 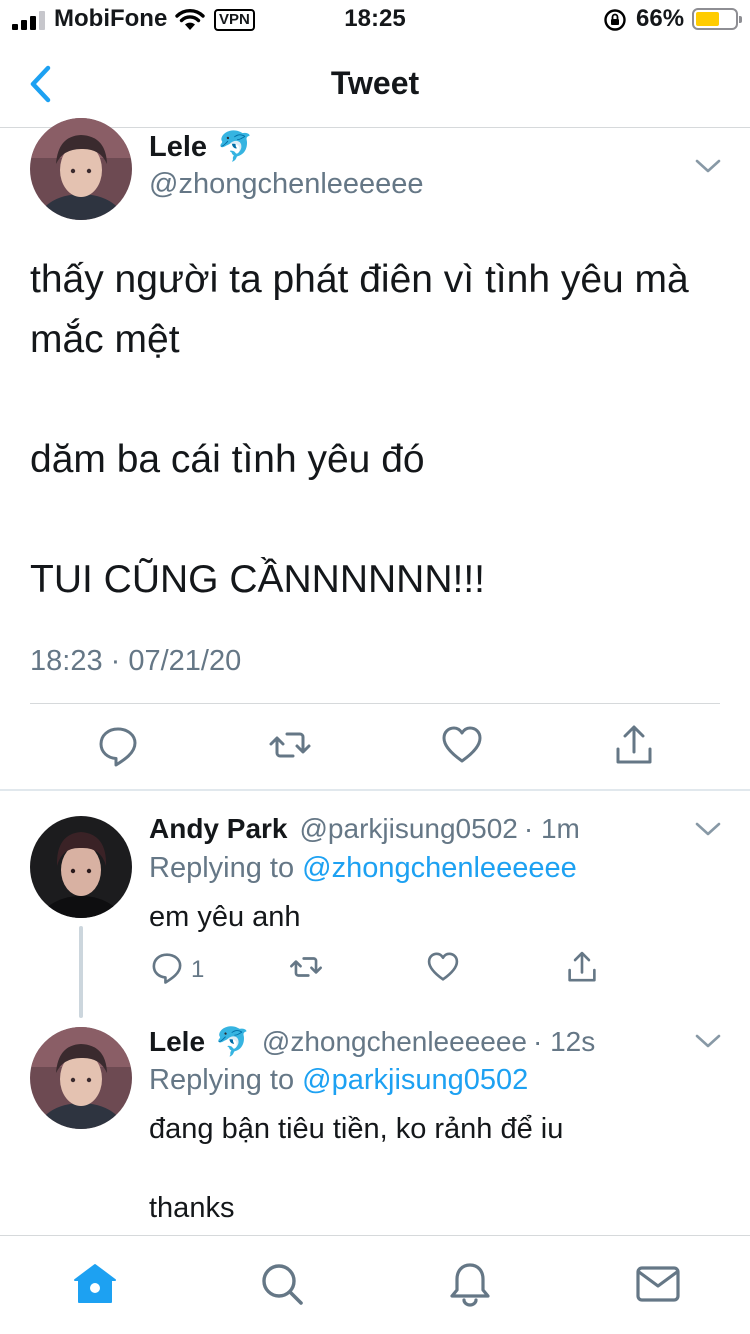 I want to click on status-bar: MobiFone VPN 18:25 66%, so click(x=375, y=20).